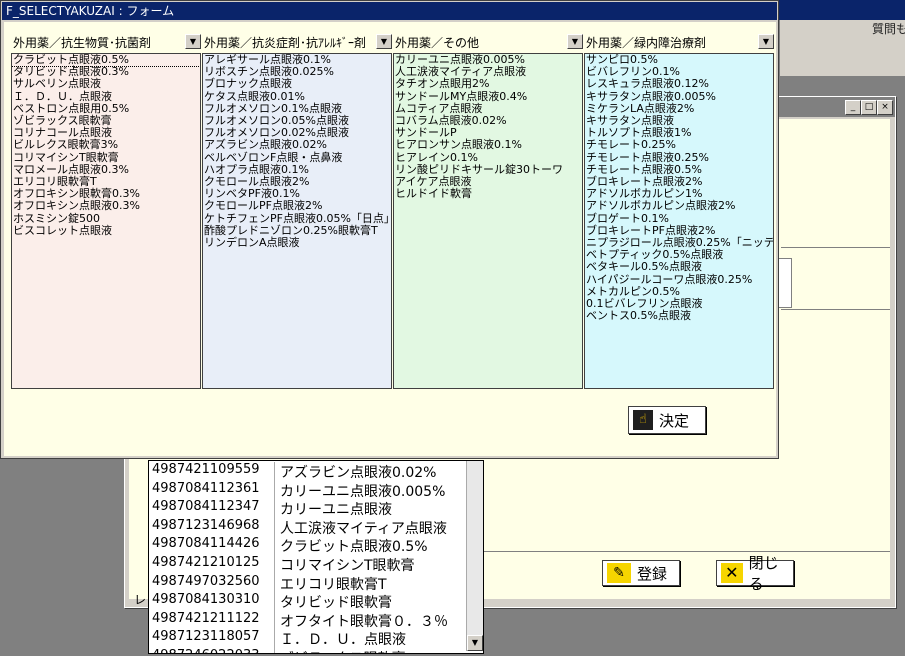  I want to click on drug-list-item: ビルレクス眼軟膏3%, so click(106, 145).